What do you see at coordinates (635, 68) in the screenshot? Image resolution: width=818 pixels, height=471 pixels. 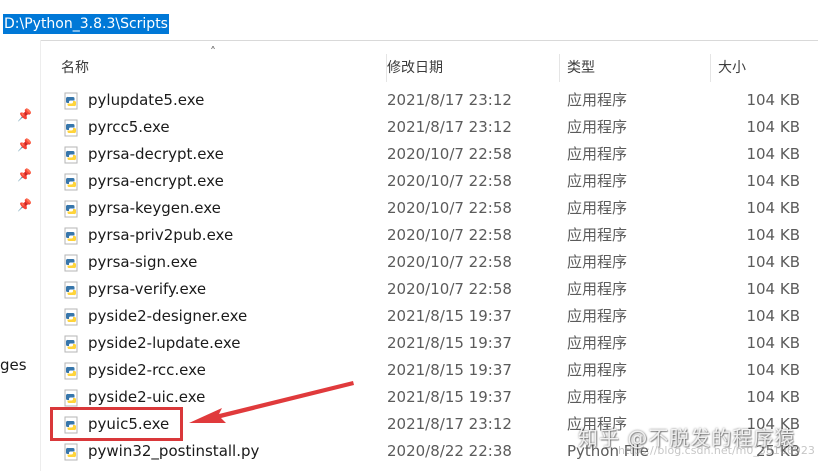 I see `column-header-type: 类型` at bounding box center [635, 68].